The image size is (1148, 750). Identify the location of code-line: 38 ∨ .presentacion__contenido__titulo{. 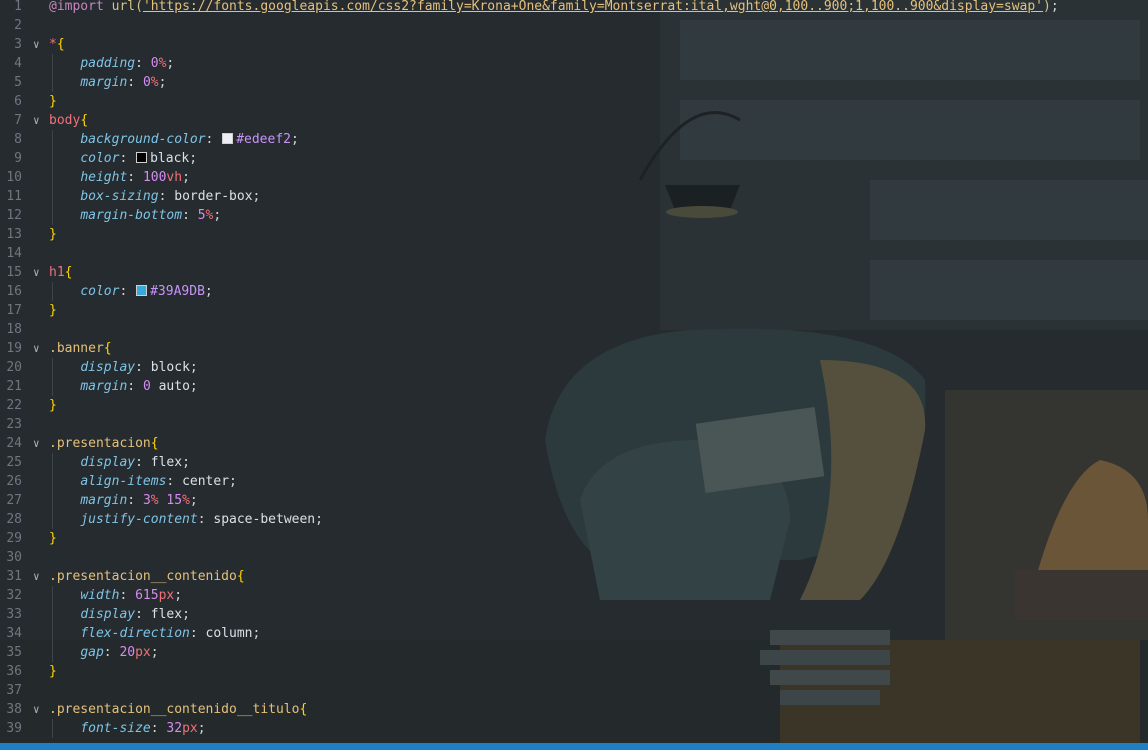
(574, 709).